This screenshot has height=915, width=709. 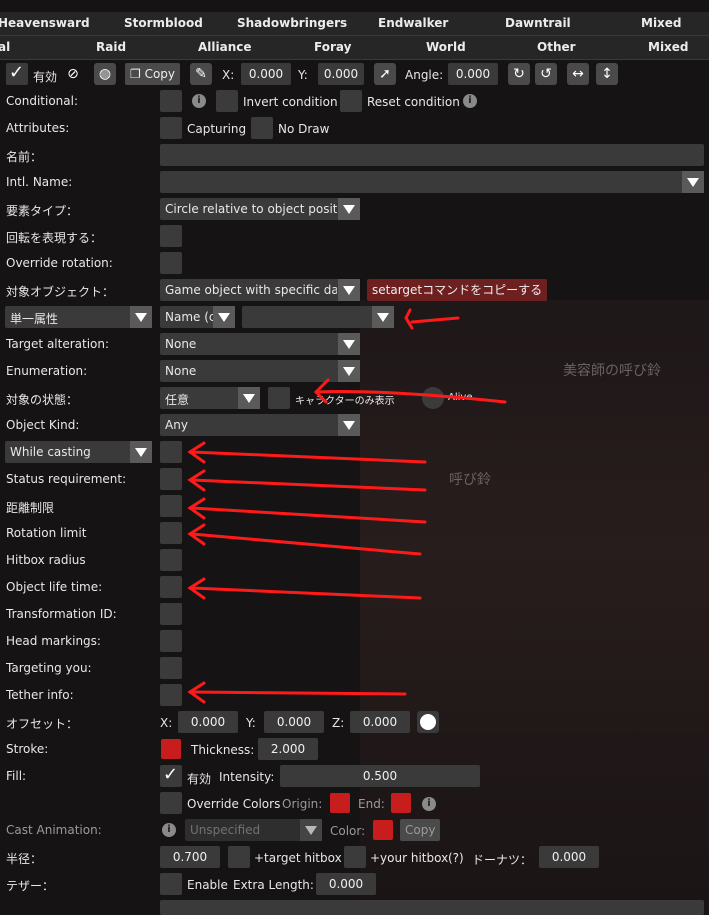 What do you see at coordinates (432, 182) in the screenshot?
I see `intl-name-select` at bounding box center [432, 182].